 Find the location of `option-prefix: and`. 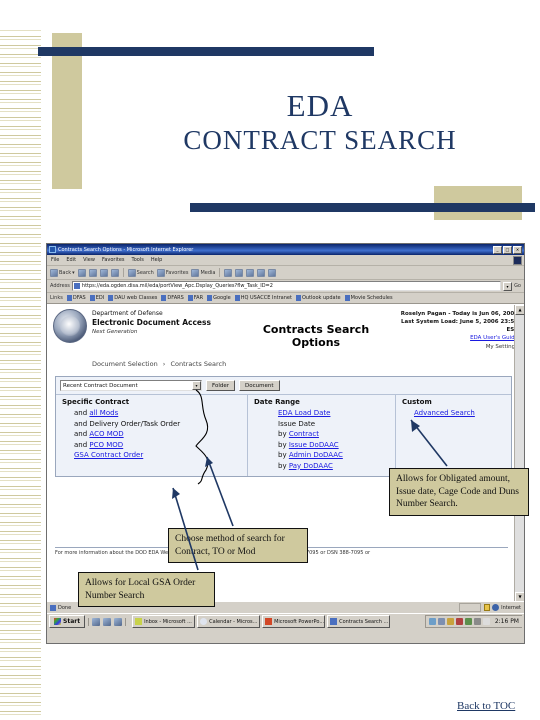

option-prefix: and is located at coordinates (81, 413).